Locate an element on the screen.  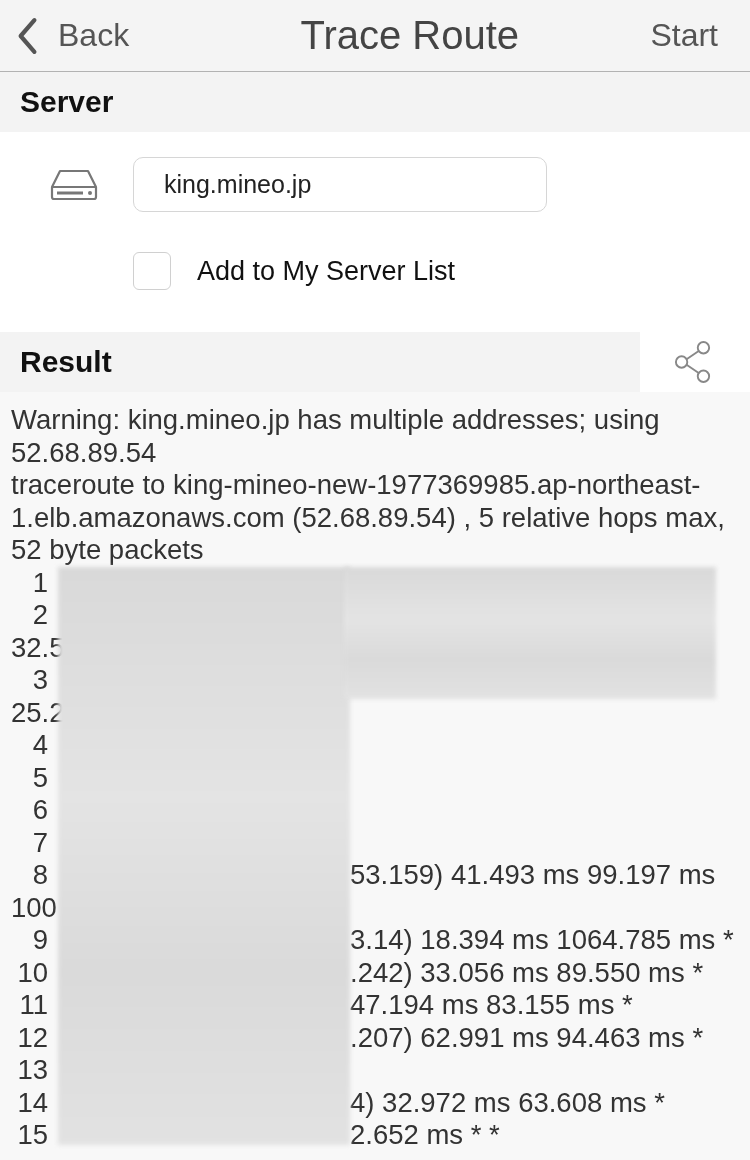
checkbox is located at coordinates (152, 271).